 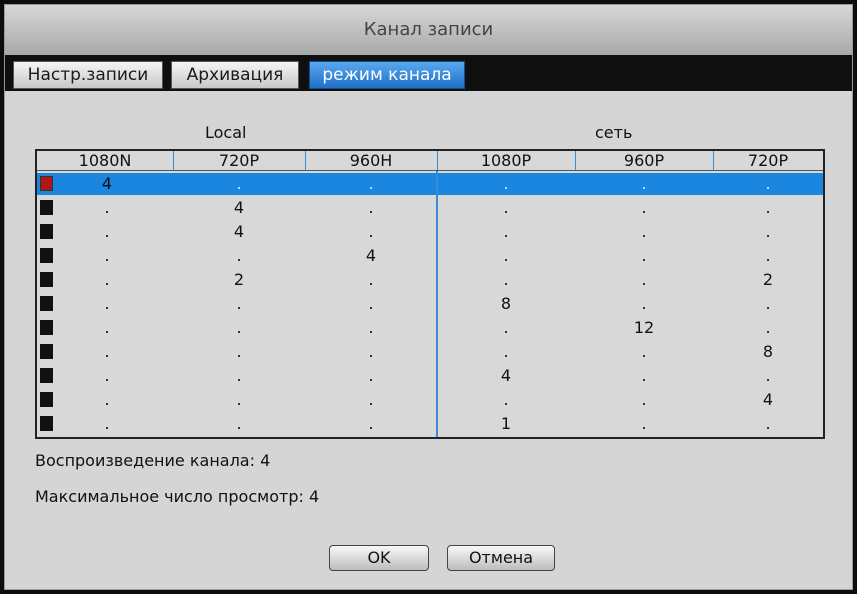 What do you see at coordinates (379, 558) in the screenshot?
I see `ok-button: OK` at bounding box center [379, 558].